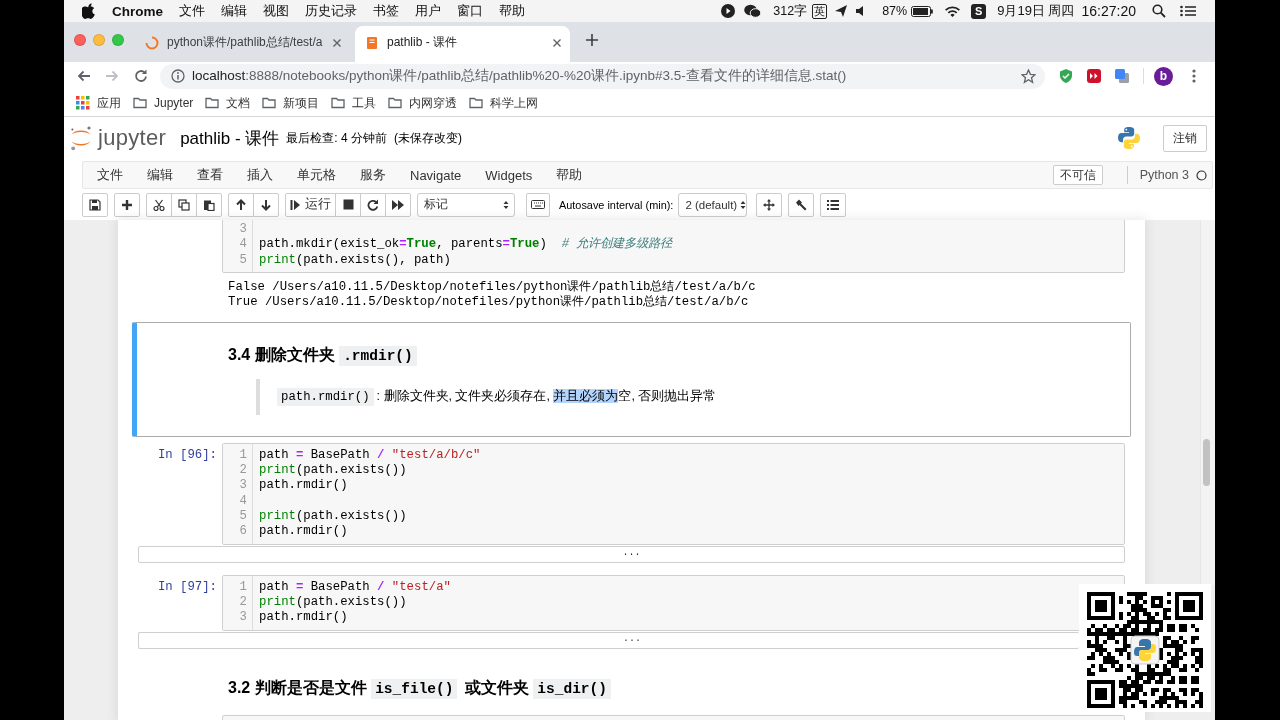 Image resolution: width=1280 pixels, height=720 pixels. I want to click on code-line: path.mkdir(exist_ok=True, parents=True) # 允许创建多级路径, so click(466, 245).